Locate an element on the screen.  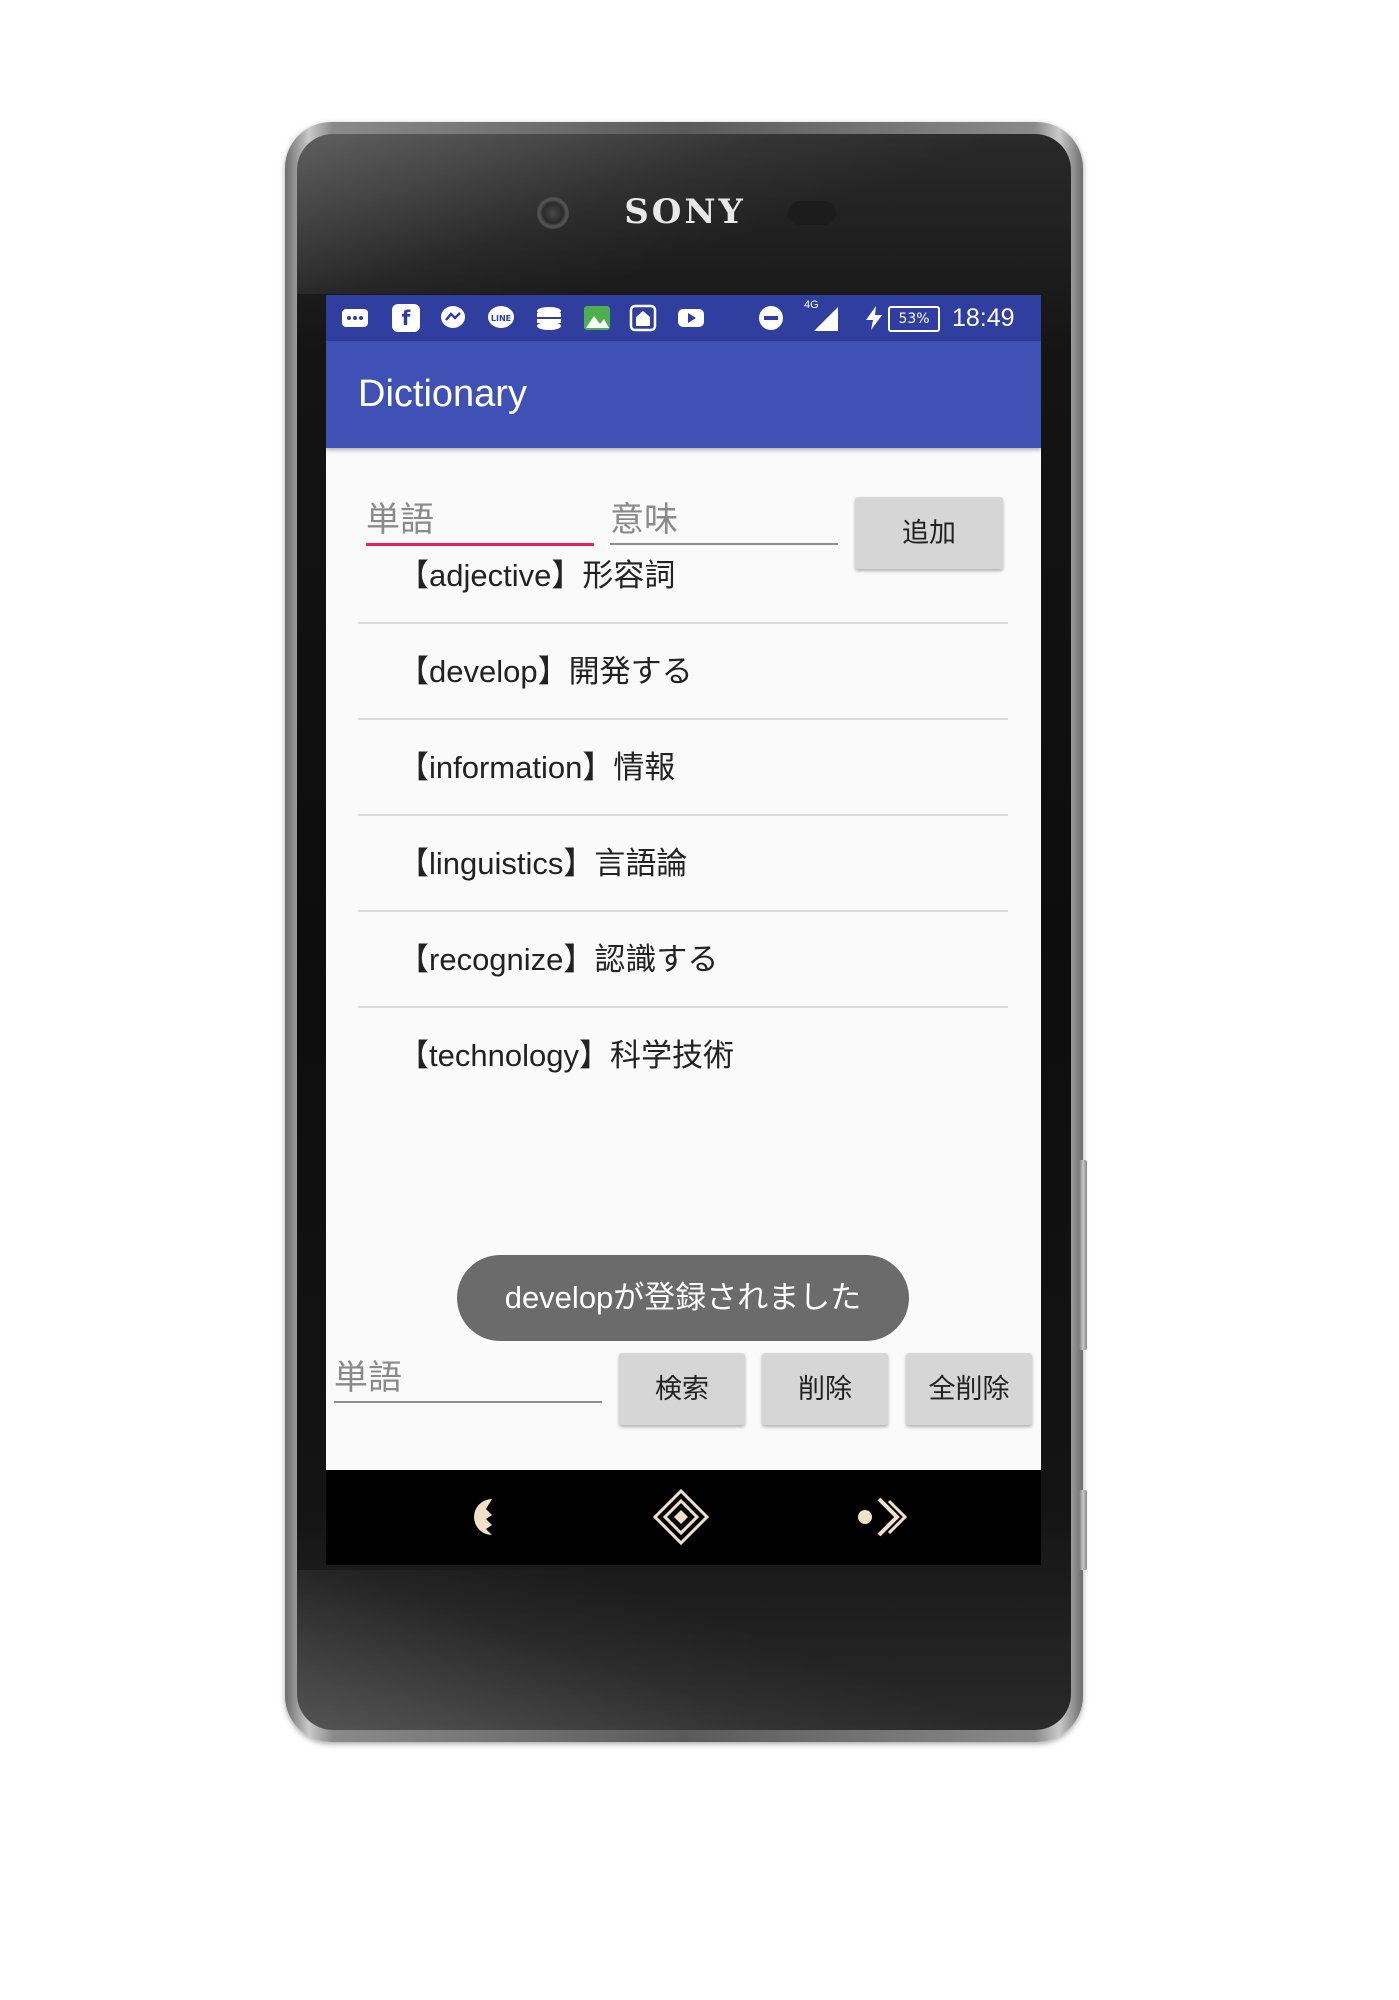
photo-icon is located at coordinates (597, 318).